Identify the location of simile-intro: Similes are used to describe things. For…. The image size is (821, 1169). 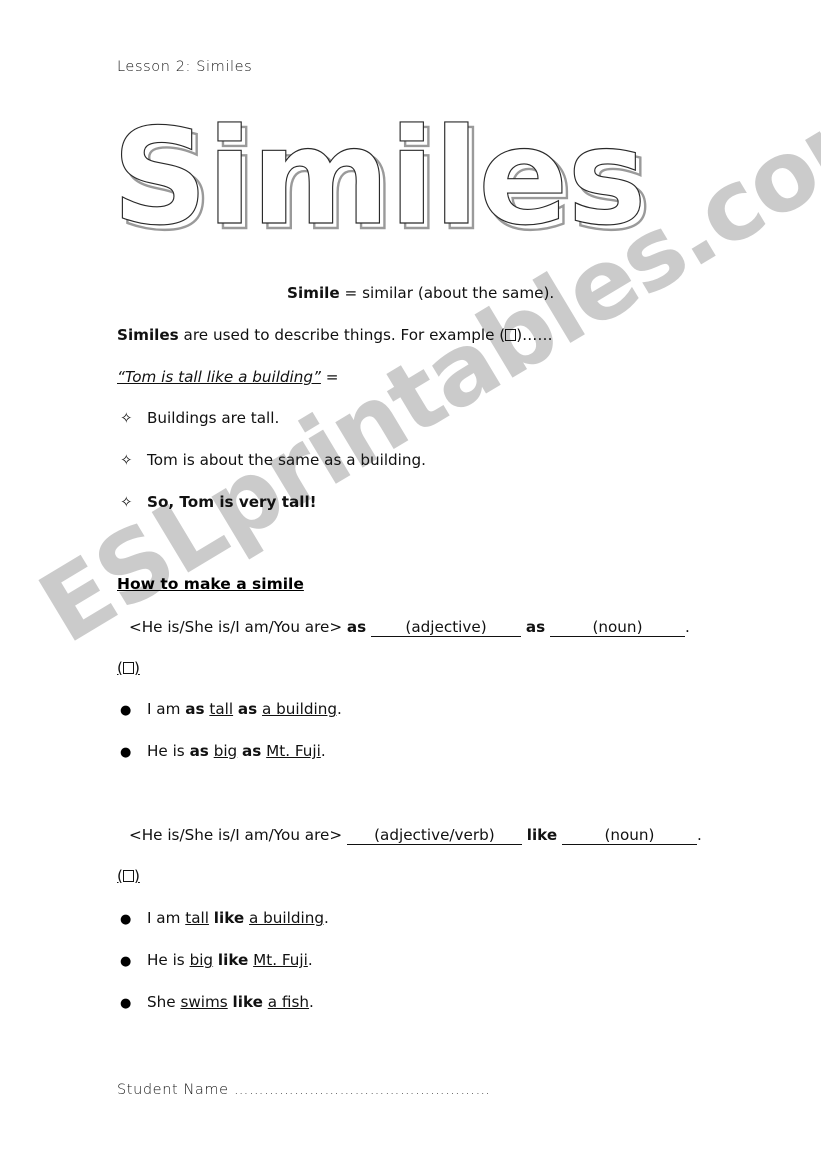
(335, 335).